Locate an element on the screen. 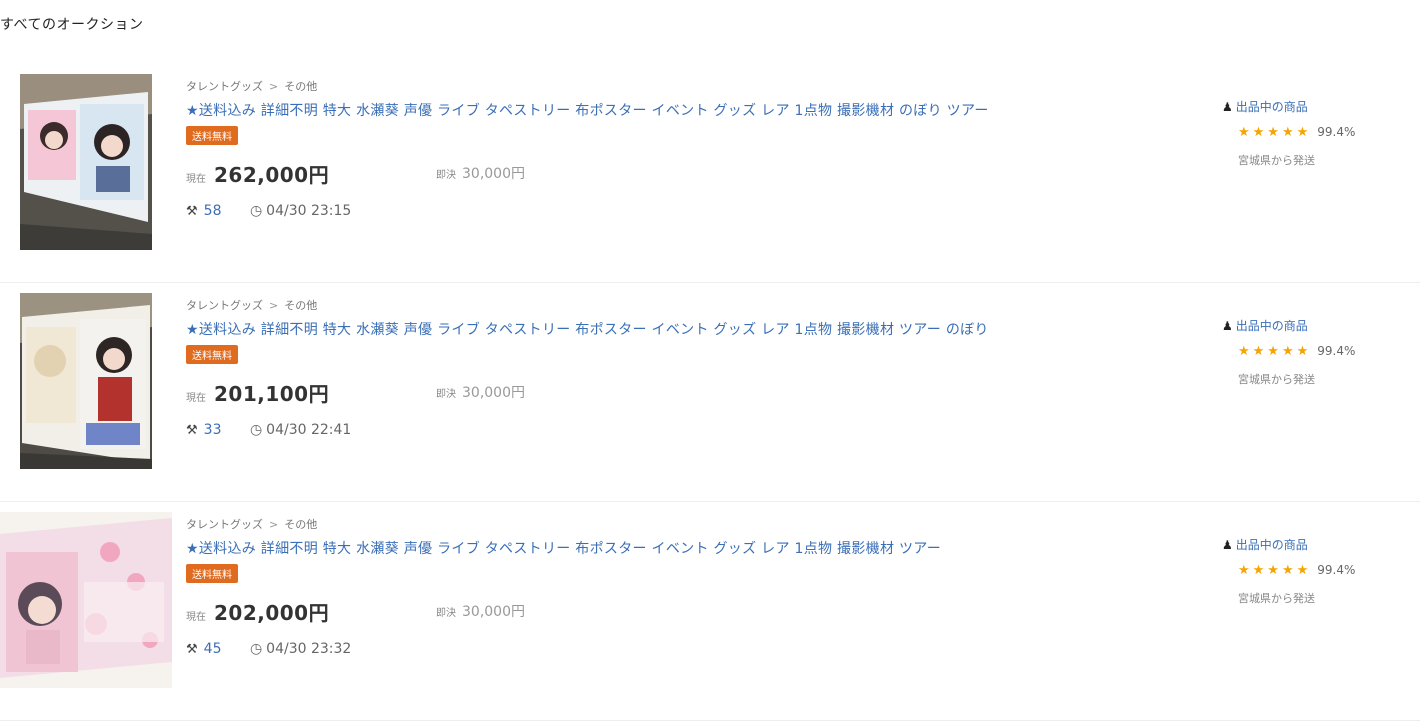 This screenshot has width=1420, height=721. item-meta: ⚒ 45 ◷ 04/30 23:32 is located at coordinates (696, 649).